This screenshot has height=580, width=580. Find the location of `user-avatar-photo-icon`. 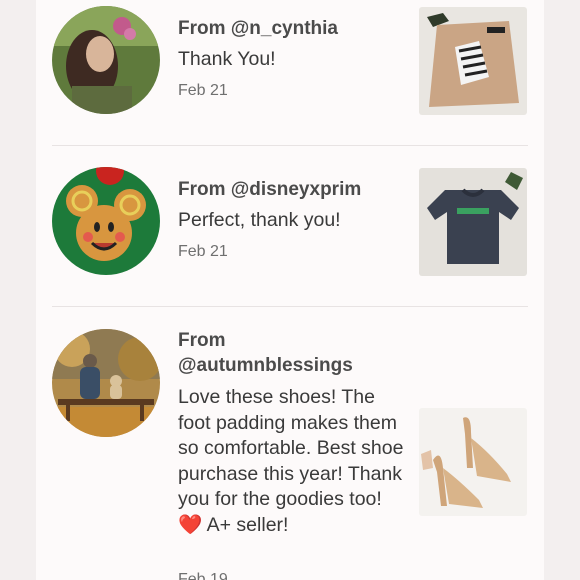

user-avatar-photo-icon is located at coordinates (106, 60).